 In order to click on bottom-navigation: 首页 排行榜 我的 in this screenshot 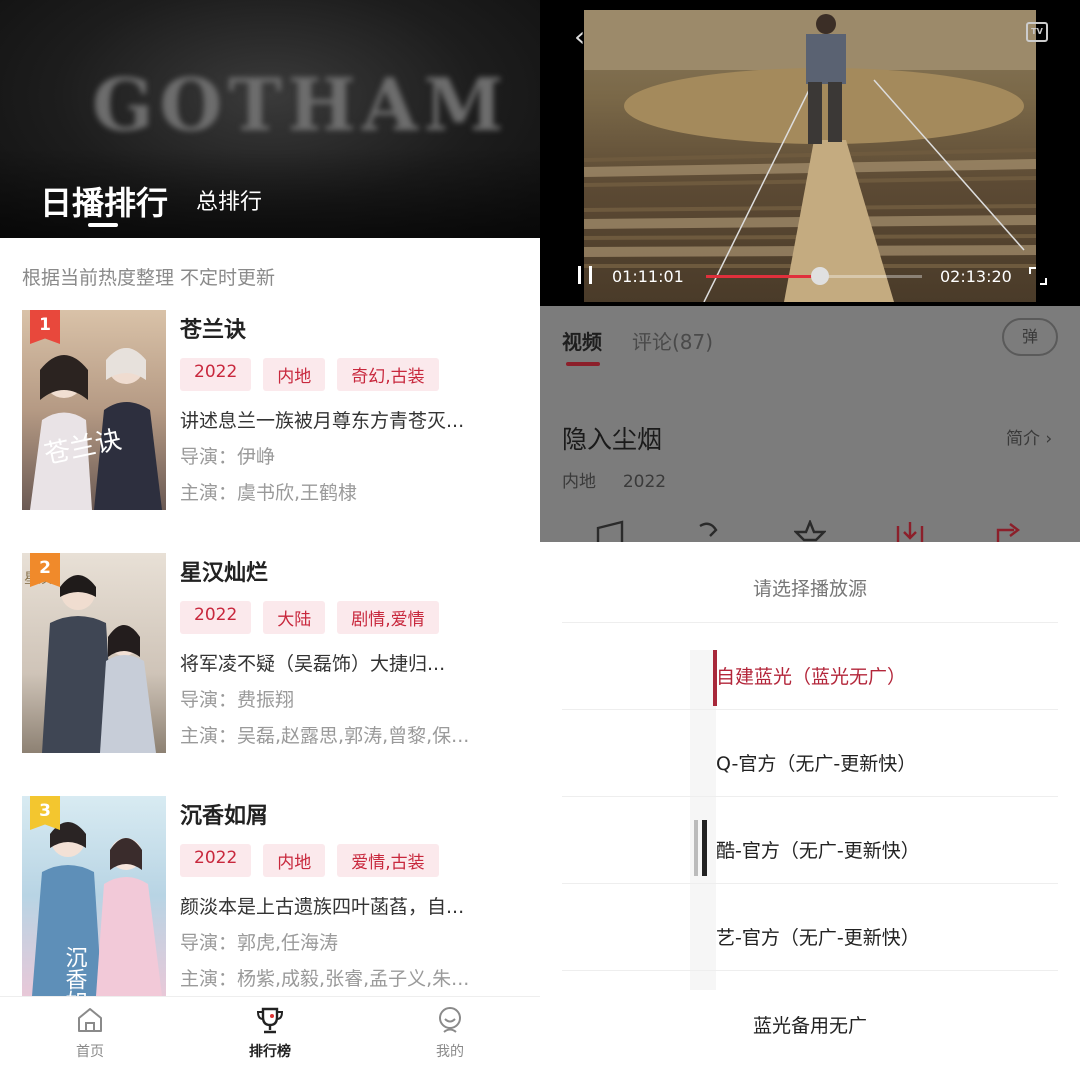, I will do `click(270, 1041)`.